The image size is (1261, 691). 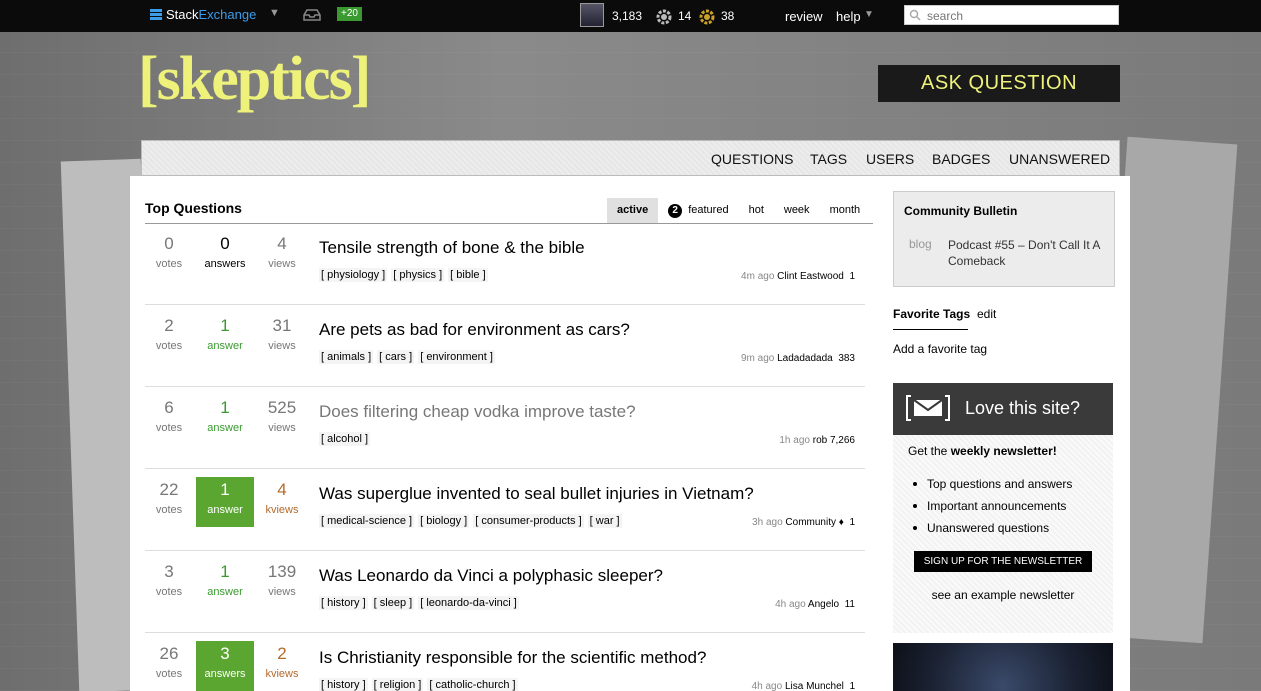 I want to click on review-link: review, so click(x=804, y=16).